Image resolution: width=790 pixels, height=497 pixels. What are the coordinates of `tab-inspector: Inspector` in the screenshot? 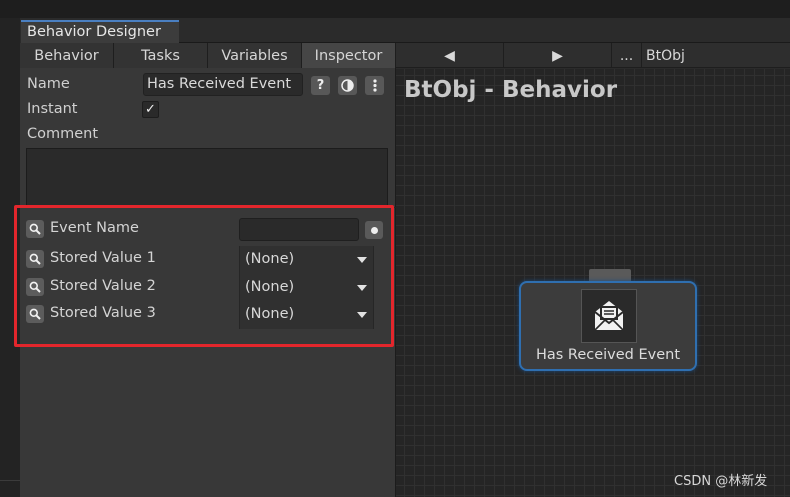 It's located at (349, 55).